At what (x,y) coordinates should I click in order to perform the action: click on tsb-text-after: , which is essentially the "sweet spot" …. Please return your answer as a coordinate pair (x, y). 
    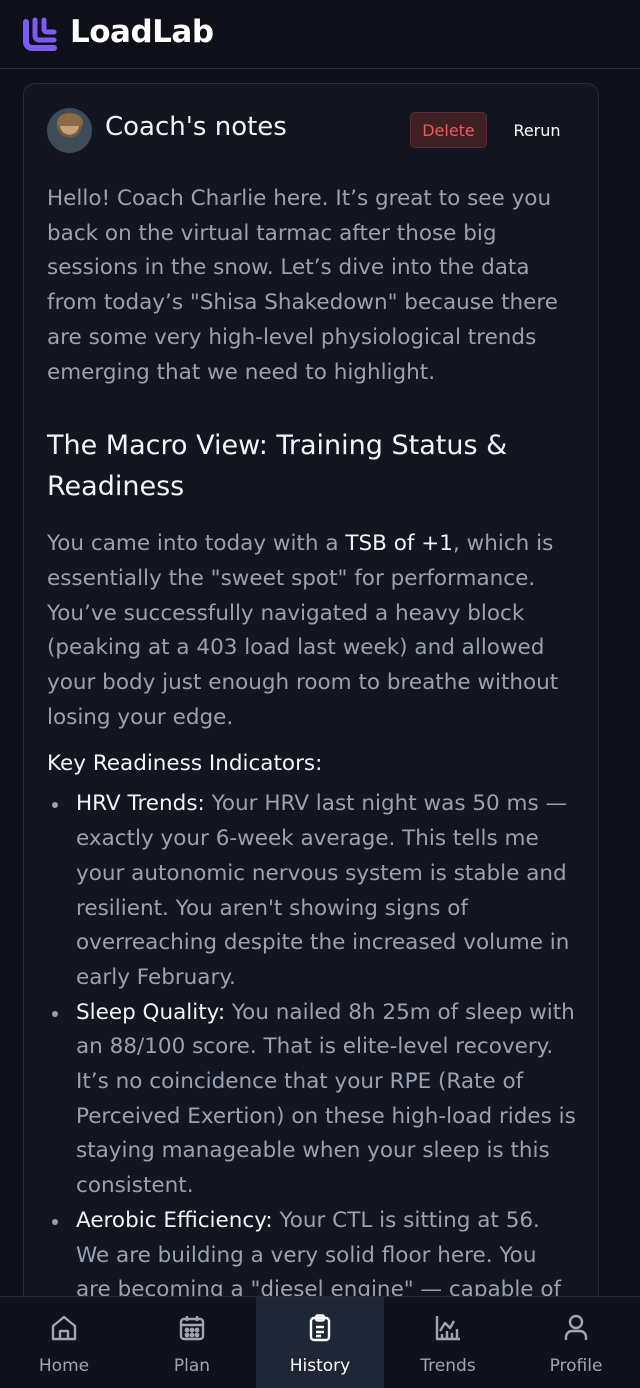
    Looking at the image, I should click on (303, 630).